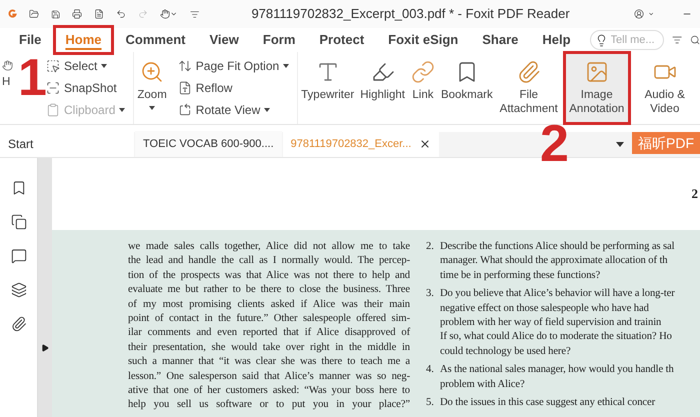 The width and height of the screenshot is (700, 417). I want to click on question-text-line: If so, what could Alice do to moderate the situation? Ho, so click(556, 337).